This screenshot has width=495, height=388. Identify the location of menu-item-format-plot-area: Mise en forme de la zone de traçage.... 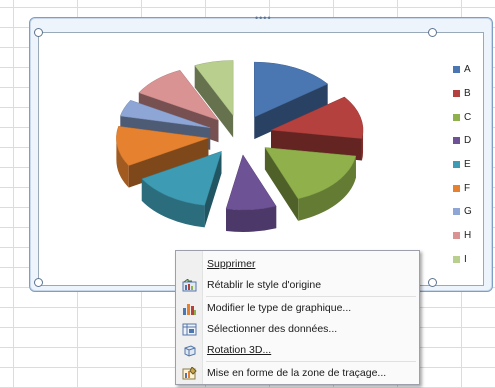
(297, 373).